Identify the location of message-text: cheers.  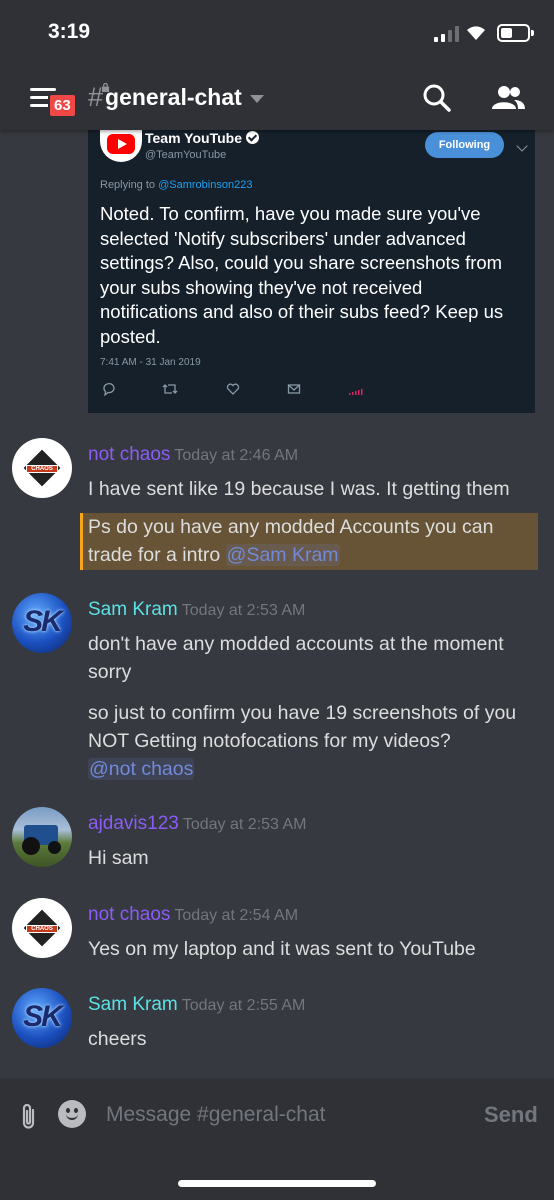
(117, 1039).